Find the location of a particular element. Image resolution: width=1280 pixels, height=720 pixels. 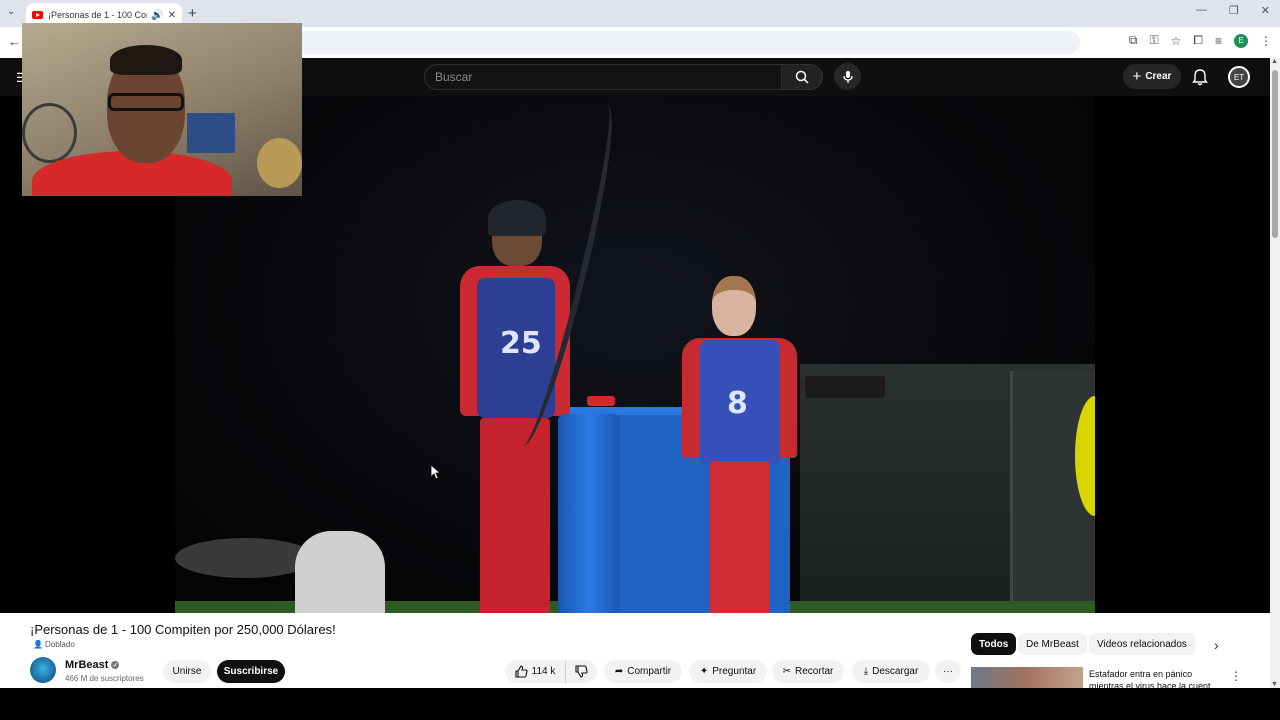

profile-avatar: E is located at coordinates (1241, 40).